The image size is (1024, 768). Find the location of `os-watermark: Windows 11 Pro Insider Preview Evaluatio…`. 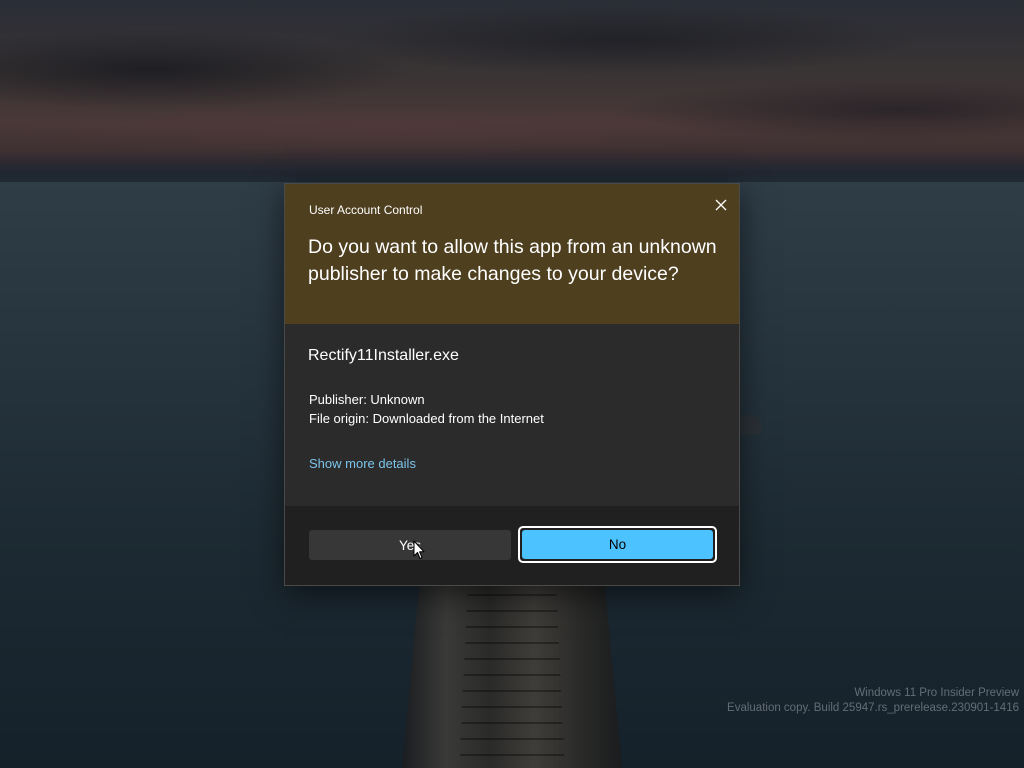

os-watermark: Windows 11 Pro Insider Preview Evaluatio… is located at coordinates (873, 701).